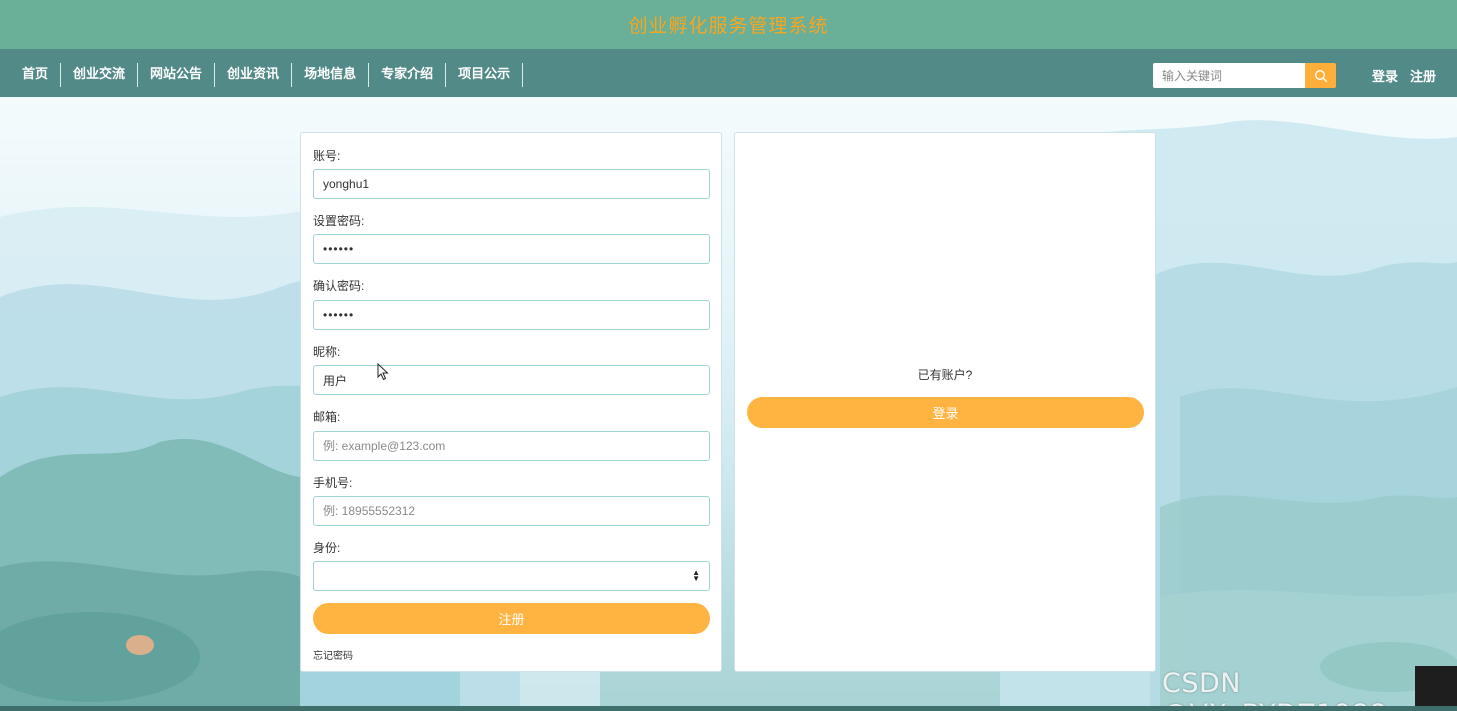 This screenshot has width=1457, height=711. Describe the element at coordinates (511, 315) in the screenshot. I see `confirm-password-field` at that location.